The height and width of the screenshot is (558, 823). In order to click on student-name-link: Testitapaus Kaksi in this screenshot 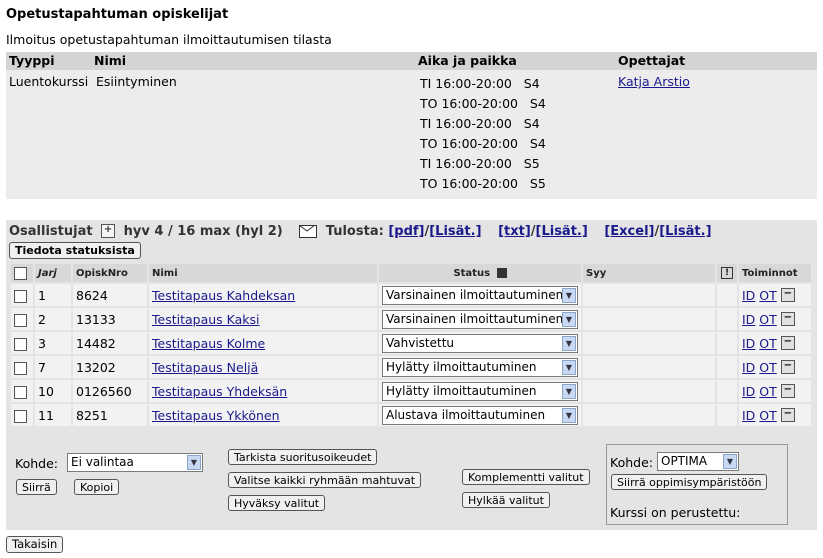, I will do `click(206, 319)`.